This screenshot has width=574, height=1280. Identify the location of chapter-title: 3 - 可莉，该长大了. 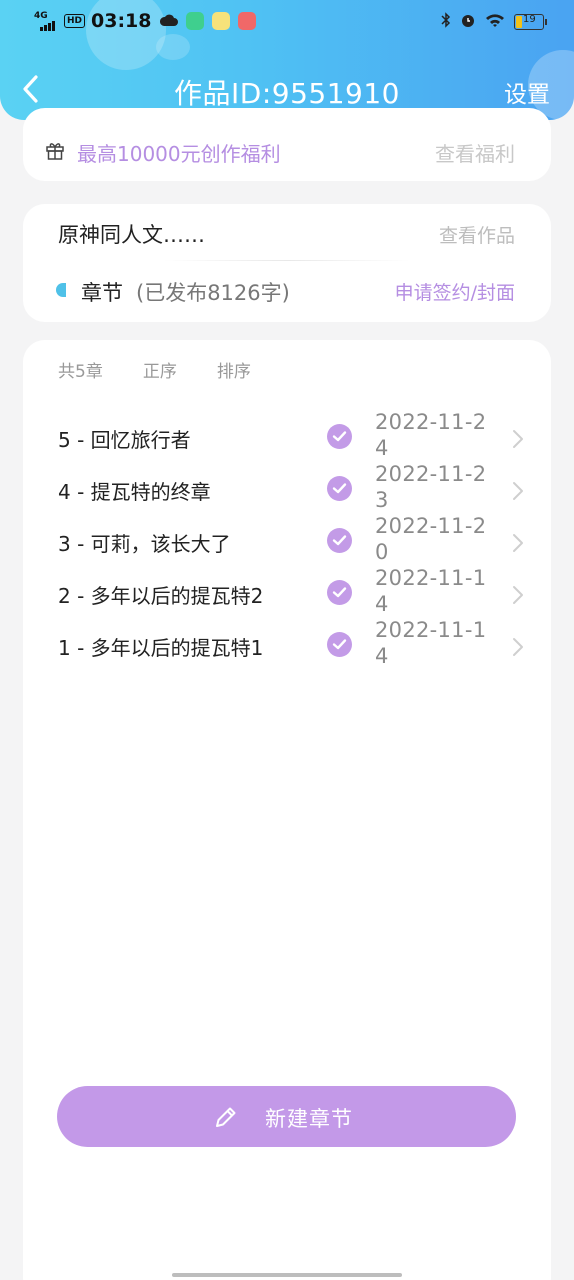
(144, 544).